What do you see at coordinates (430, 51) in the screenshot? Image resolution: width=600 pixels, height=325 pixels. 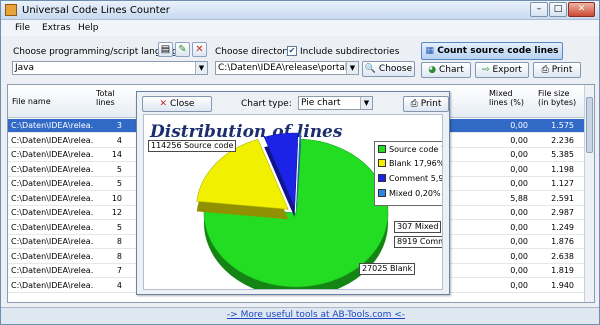 I see `count-icon: ▦` at bounding box center [430, 51].